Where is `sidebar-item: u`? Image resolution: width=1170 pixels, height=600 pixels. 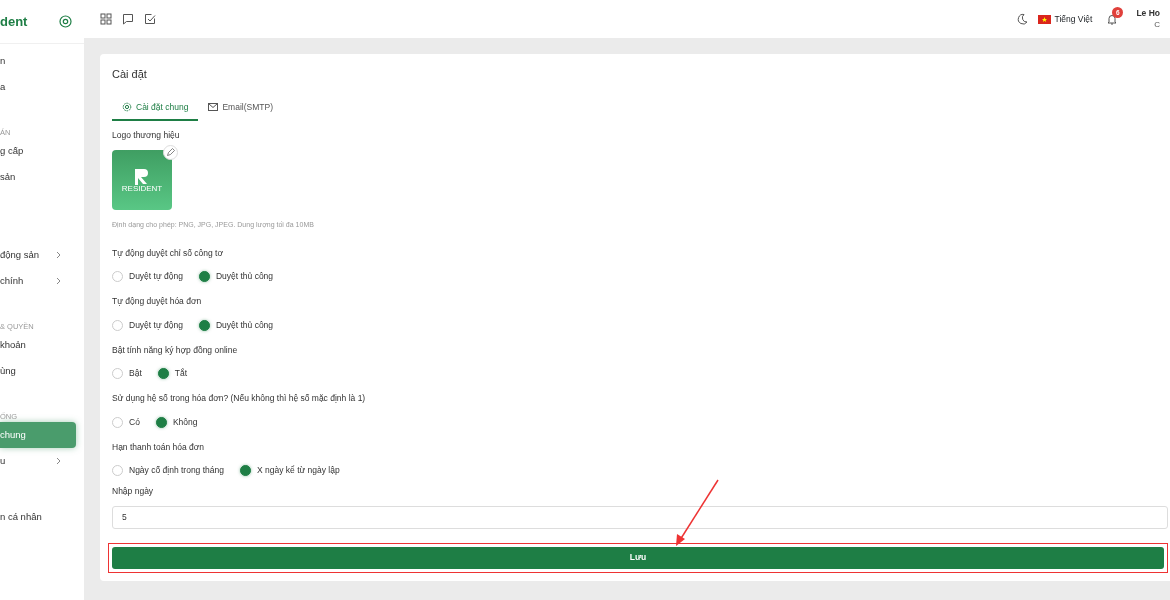
sidebar-item: u is located at coordinates (38, 461).